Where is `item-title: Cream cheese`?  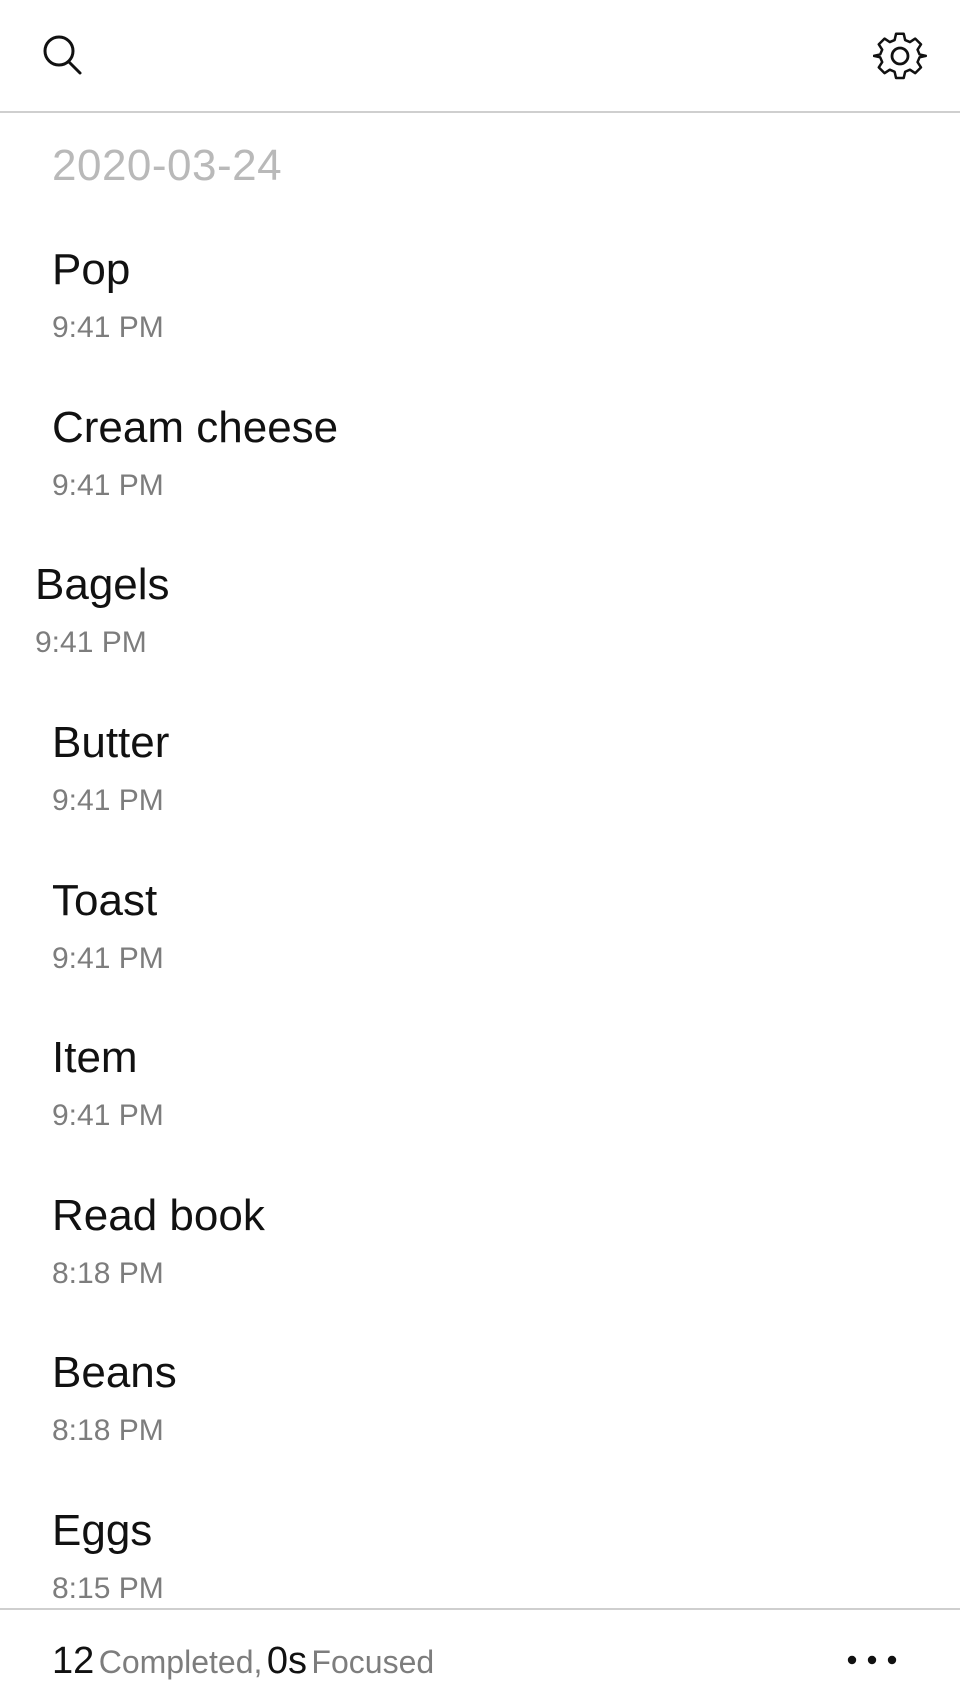
item-title: Cream cheese is located at coordinates (195, 427).